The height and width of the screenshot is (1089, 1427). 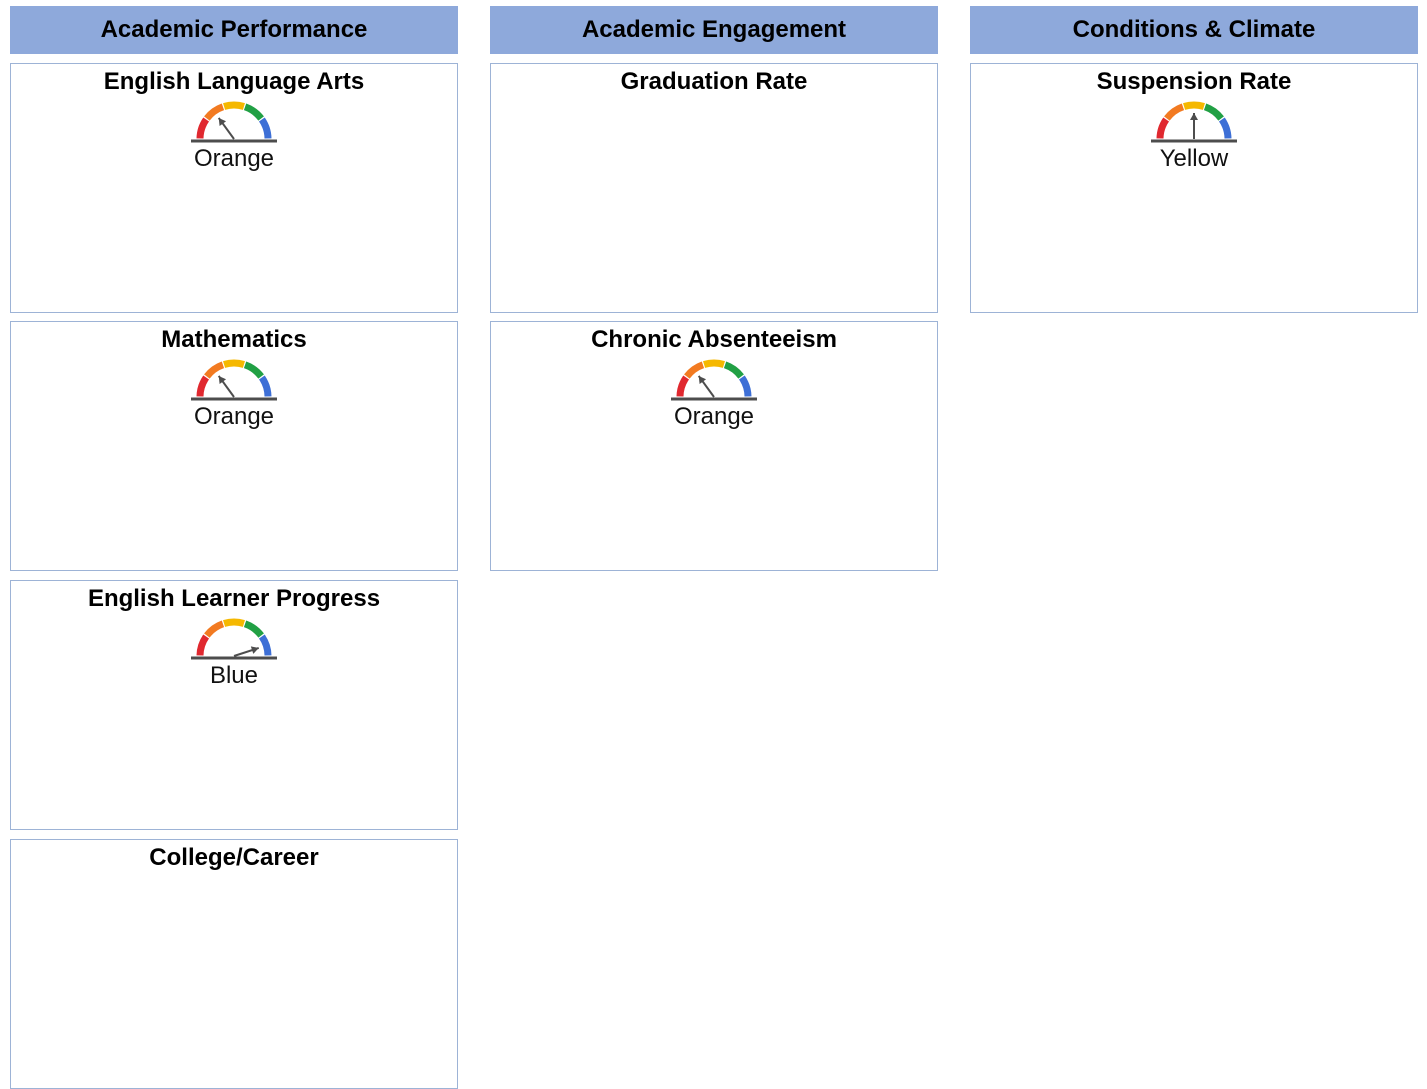 I want to click on status-label: Blue, so click(x=234, y=675).